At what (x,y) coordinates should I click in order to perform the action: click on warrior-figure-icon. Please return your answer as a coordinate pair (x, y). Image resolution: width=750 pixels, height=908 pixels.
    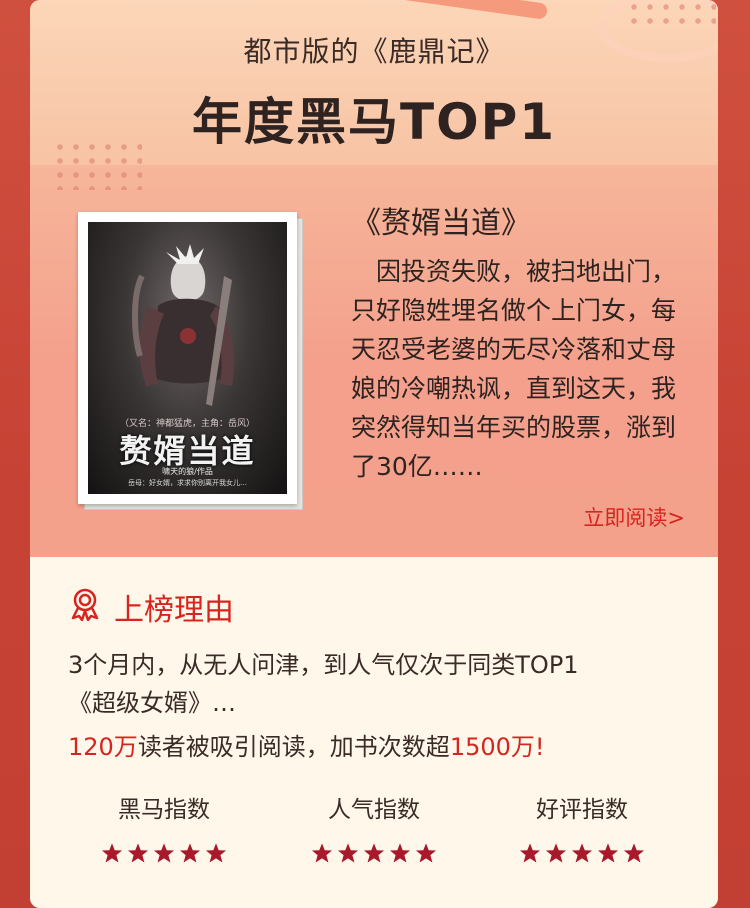
    Looking at the image, I should click on (183, 325).